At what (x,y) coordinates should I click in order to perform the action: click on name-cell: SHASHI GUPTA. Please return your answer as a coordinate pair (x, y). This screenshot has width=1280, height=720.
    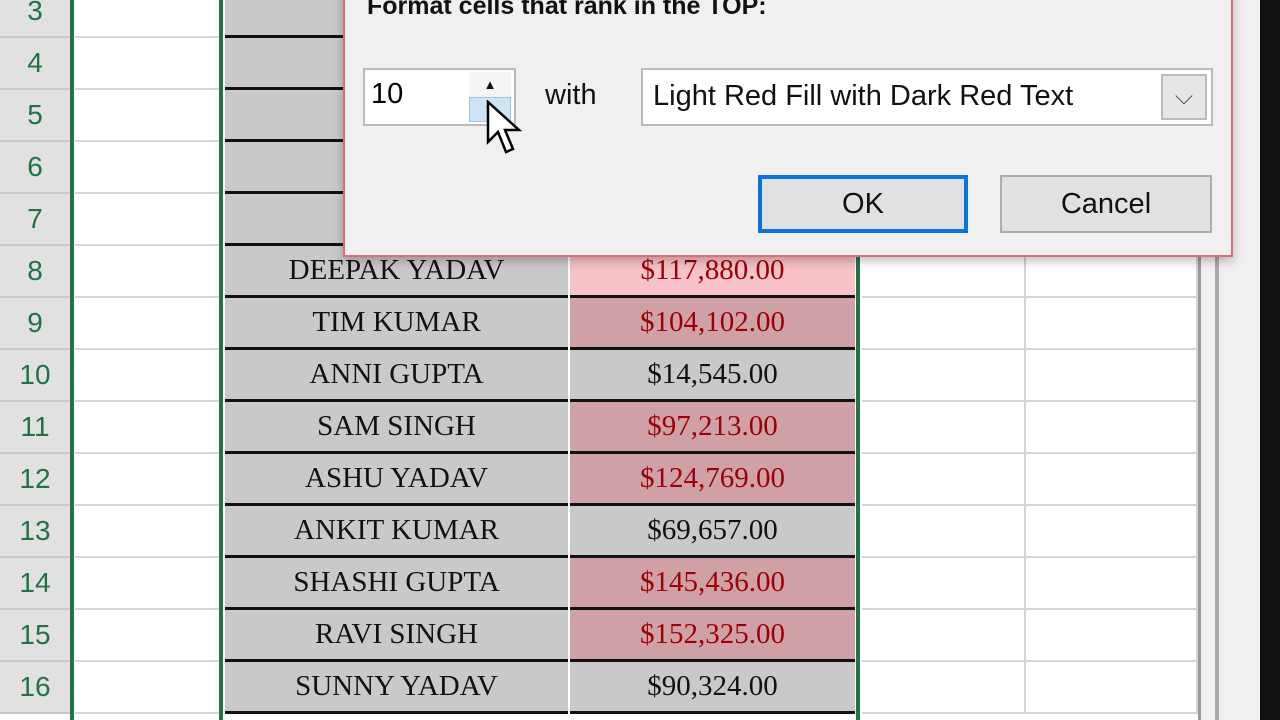
    Looking at the image, I should click on (396, 584).